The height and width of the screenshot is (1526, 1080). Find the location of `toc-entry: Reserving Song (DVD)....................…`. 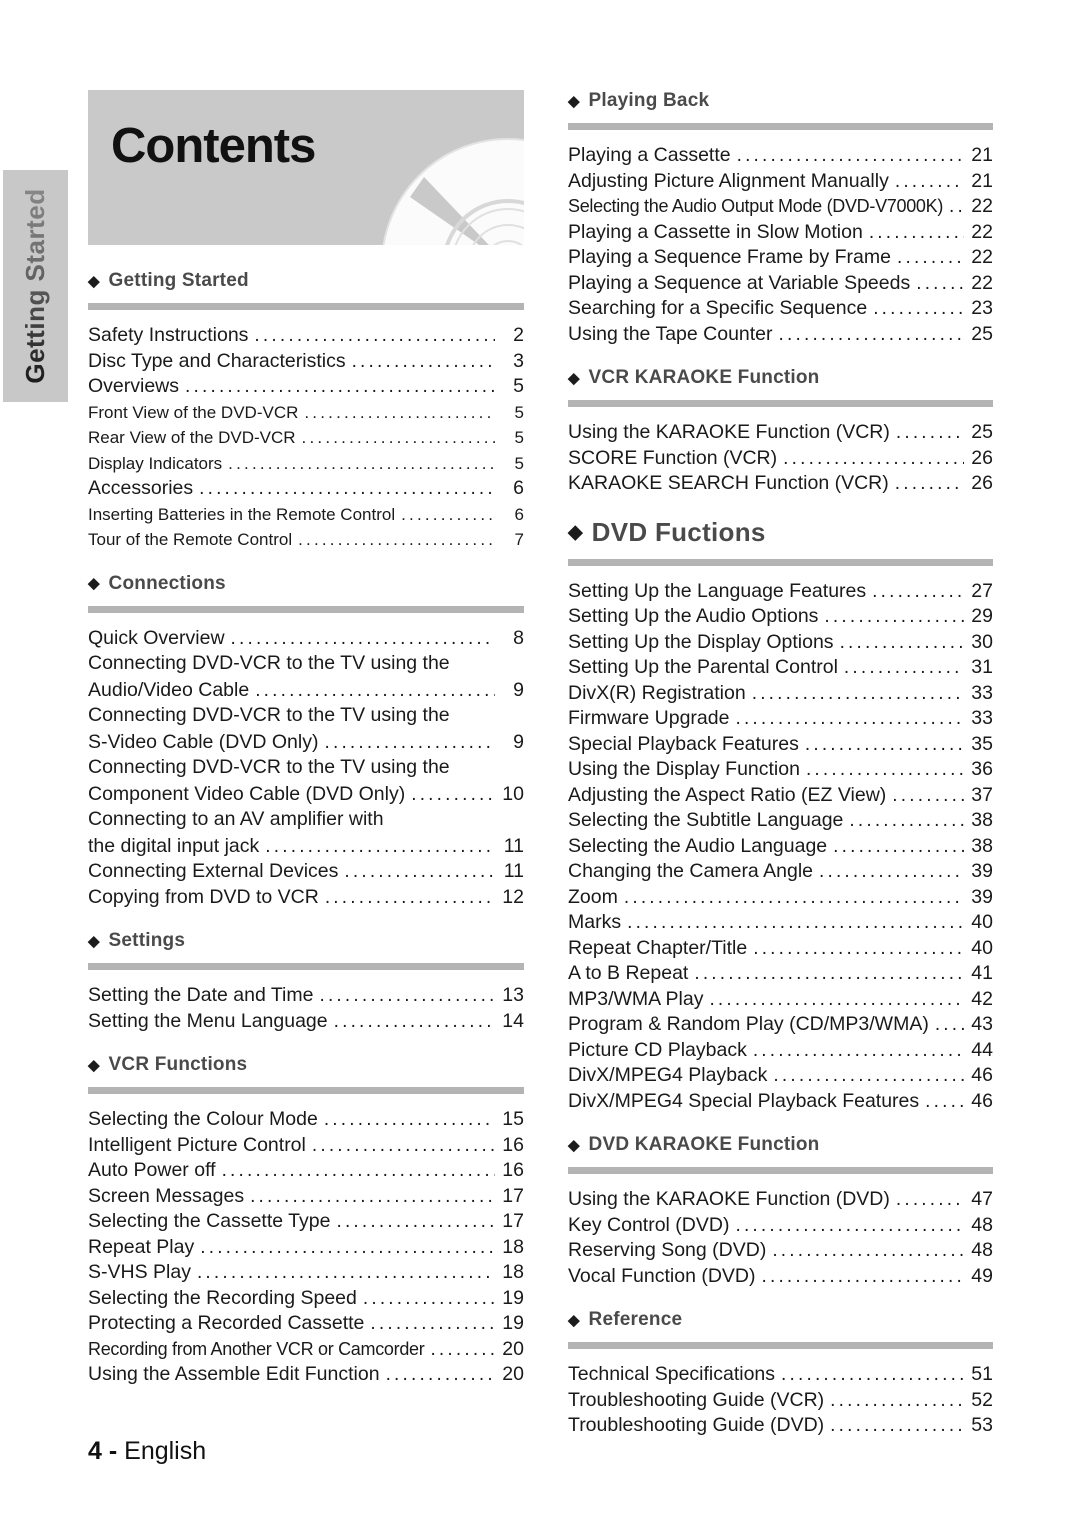

toc-entry: Reserving Song (DVD)....................… is located at coordinates (780, 1251).